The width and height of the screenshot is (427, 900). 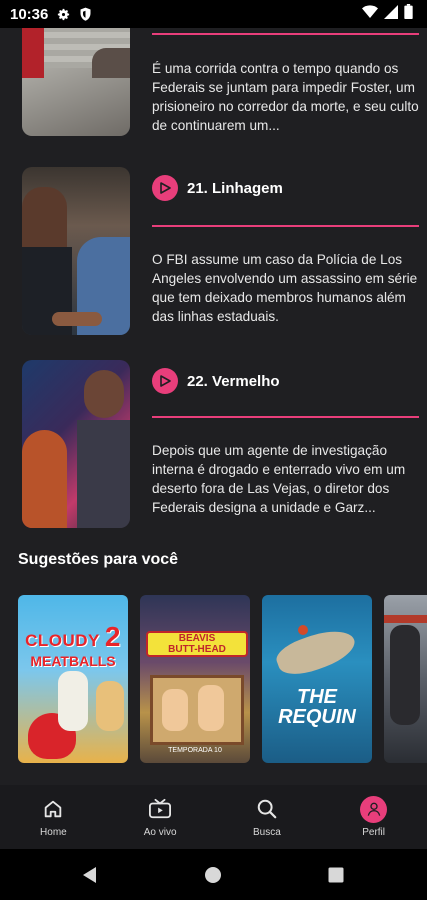 I want to click on system-navigation-bar, so click(x=213, y=874).